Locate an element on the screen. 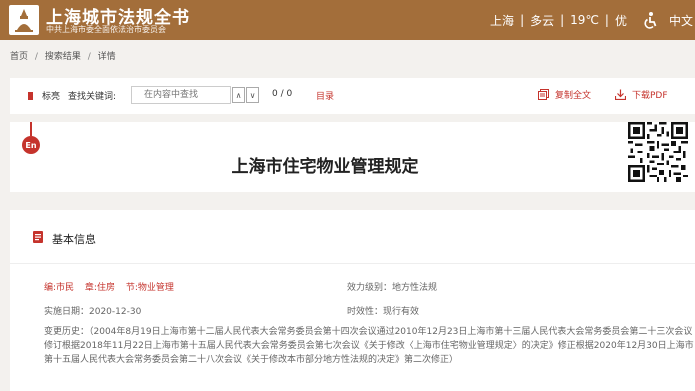 The height and width of the screenshot is (391, 695). category-bian-link: 编:市民 is located at coordinates (59, 288).